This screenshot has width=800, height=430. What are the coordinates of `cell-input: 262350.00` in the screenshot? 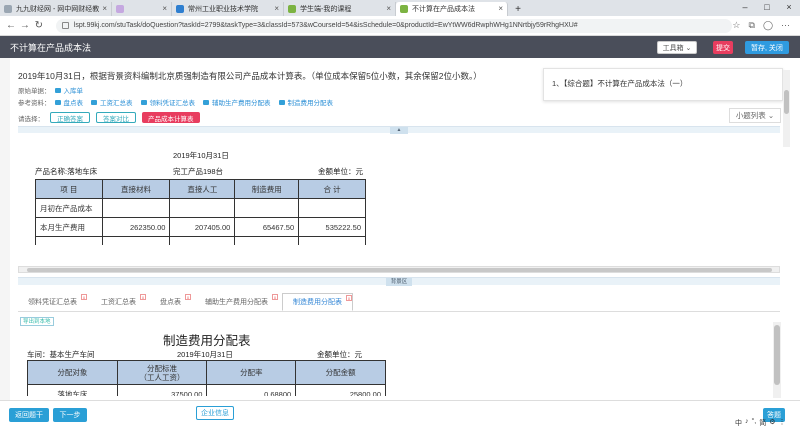 It's located at (136, 227).